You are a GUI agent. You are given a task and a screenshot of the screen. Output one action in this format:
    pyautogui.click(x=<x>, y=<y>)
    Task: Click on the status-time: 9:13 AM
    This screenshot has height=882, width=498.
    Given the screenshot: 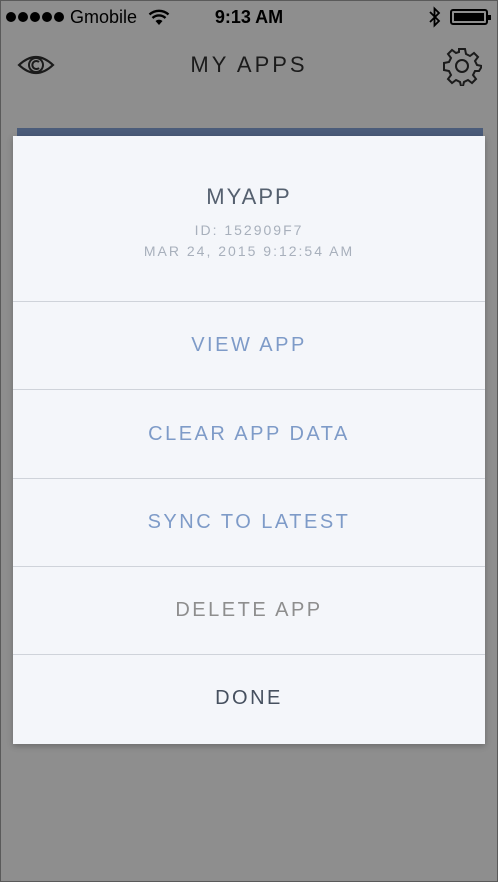 What is the action you would take?
    pyautogui.click(x=249, y=17)
    